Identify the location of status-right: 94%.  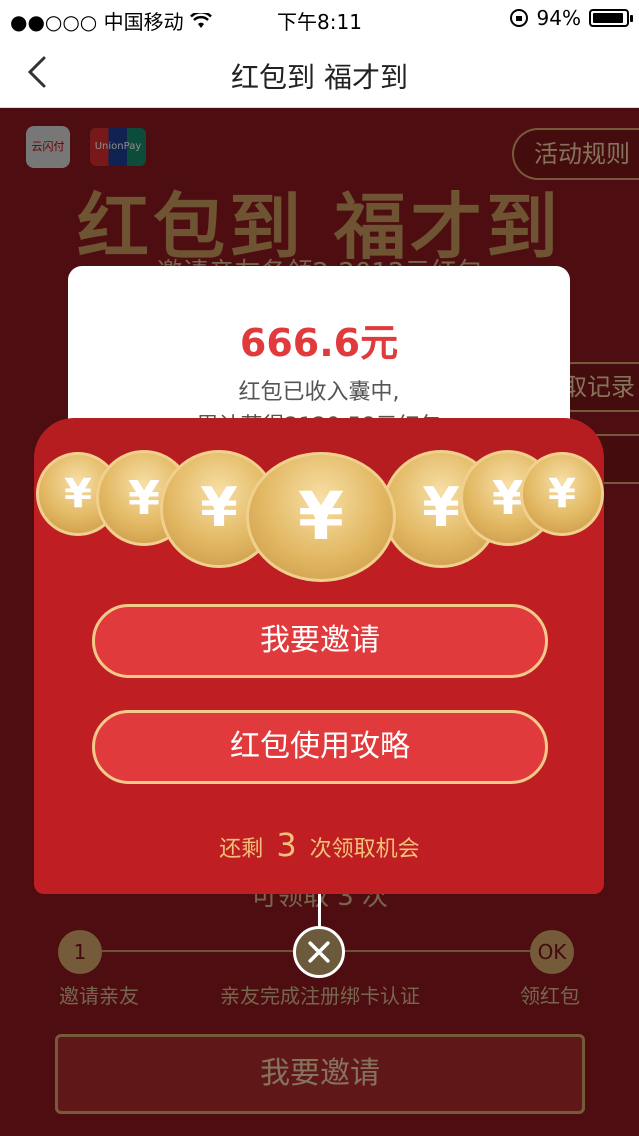
(571, 18).